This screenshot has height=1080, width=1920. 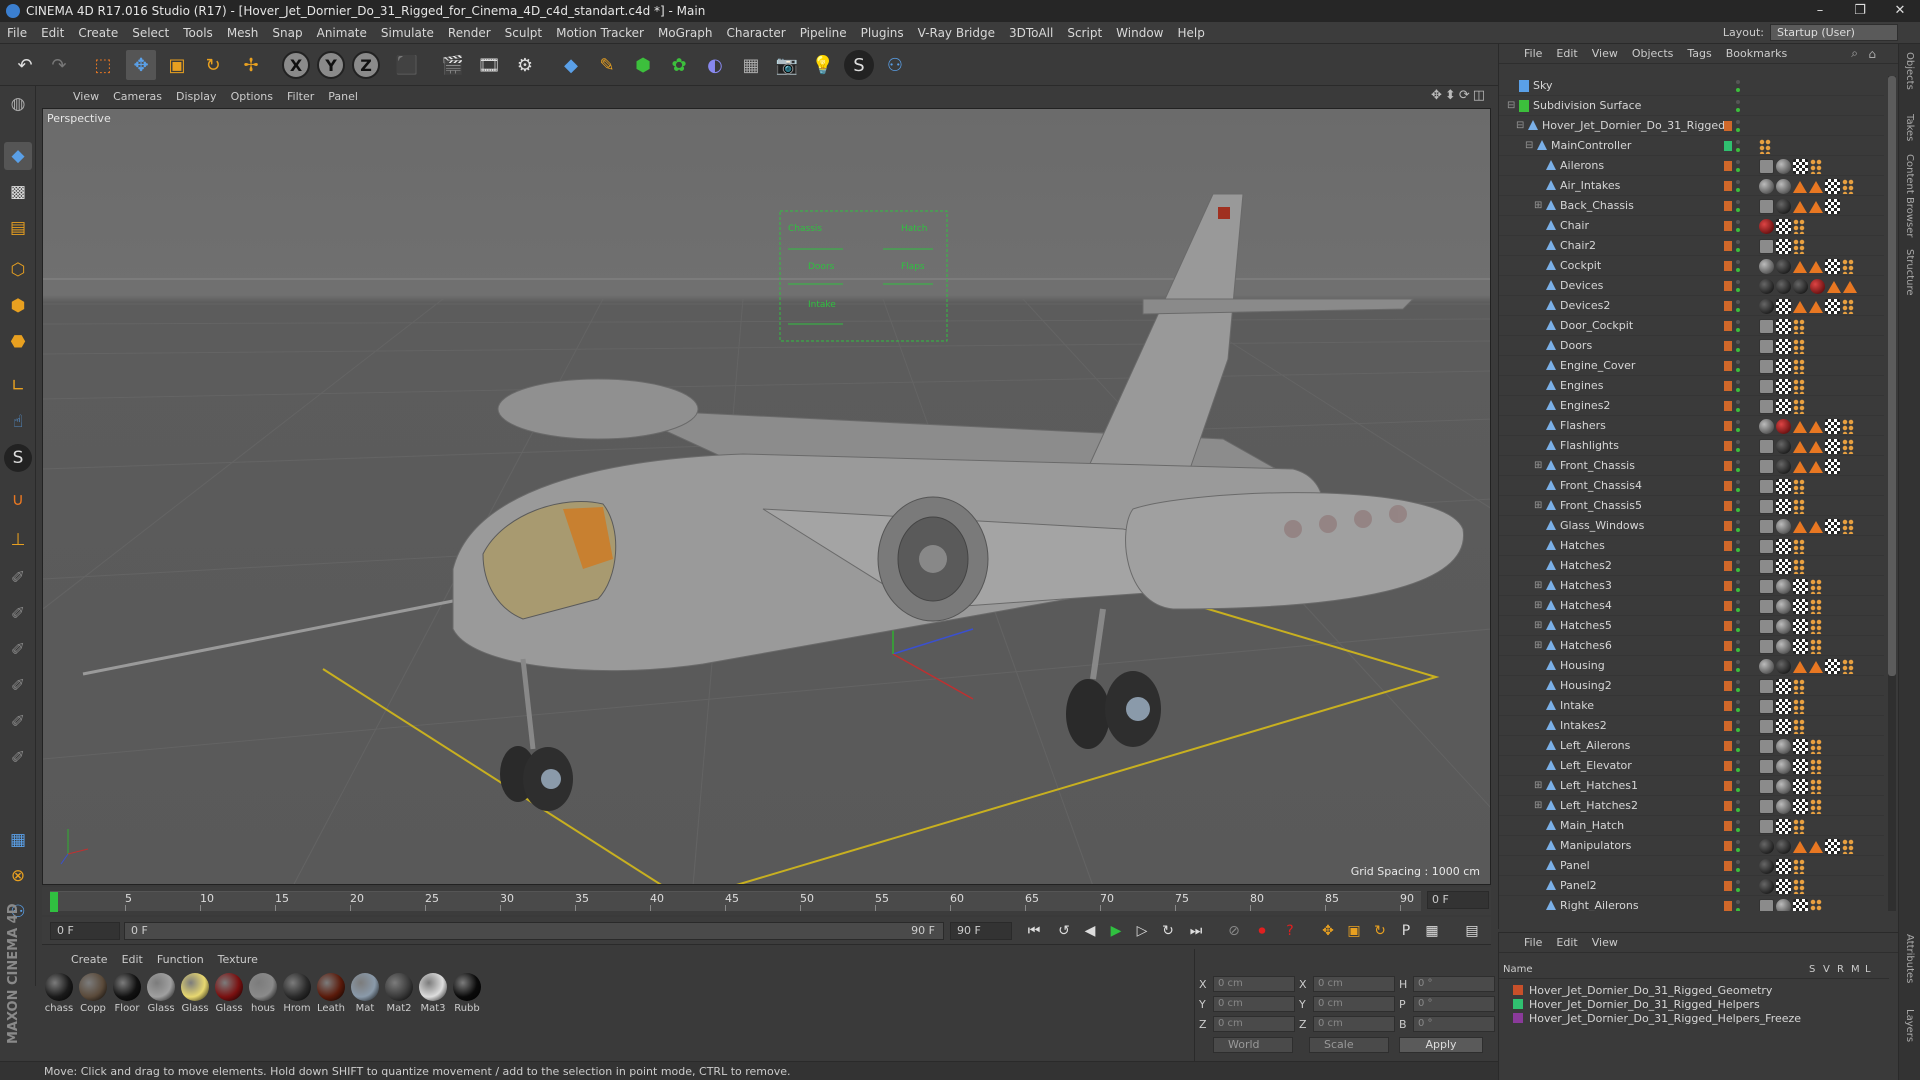 I want to click on menu-create: Create, so click(x=98, y=33).